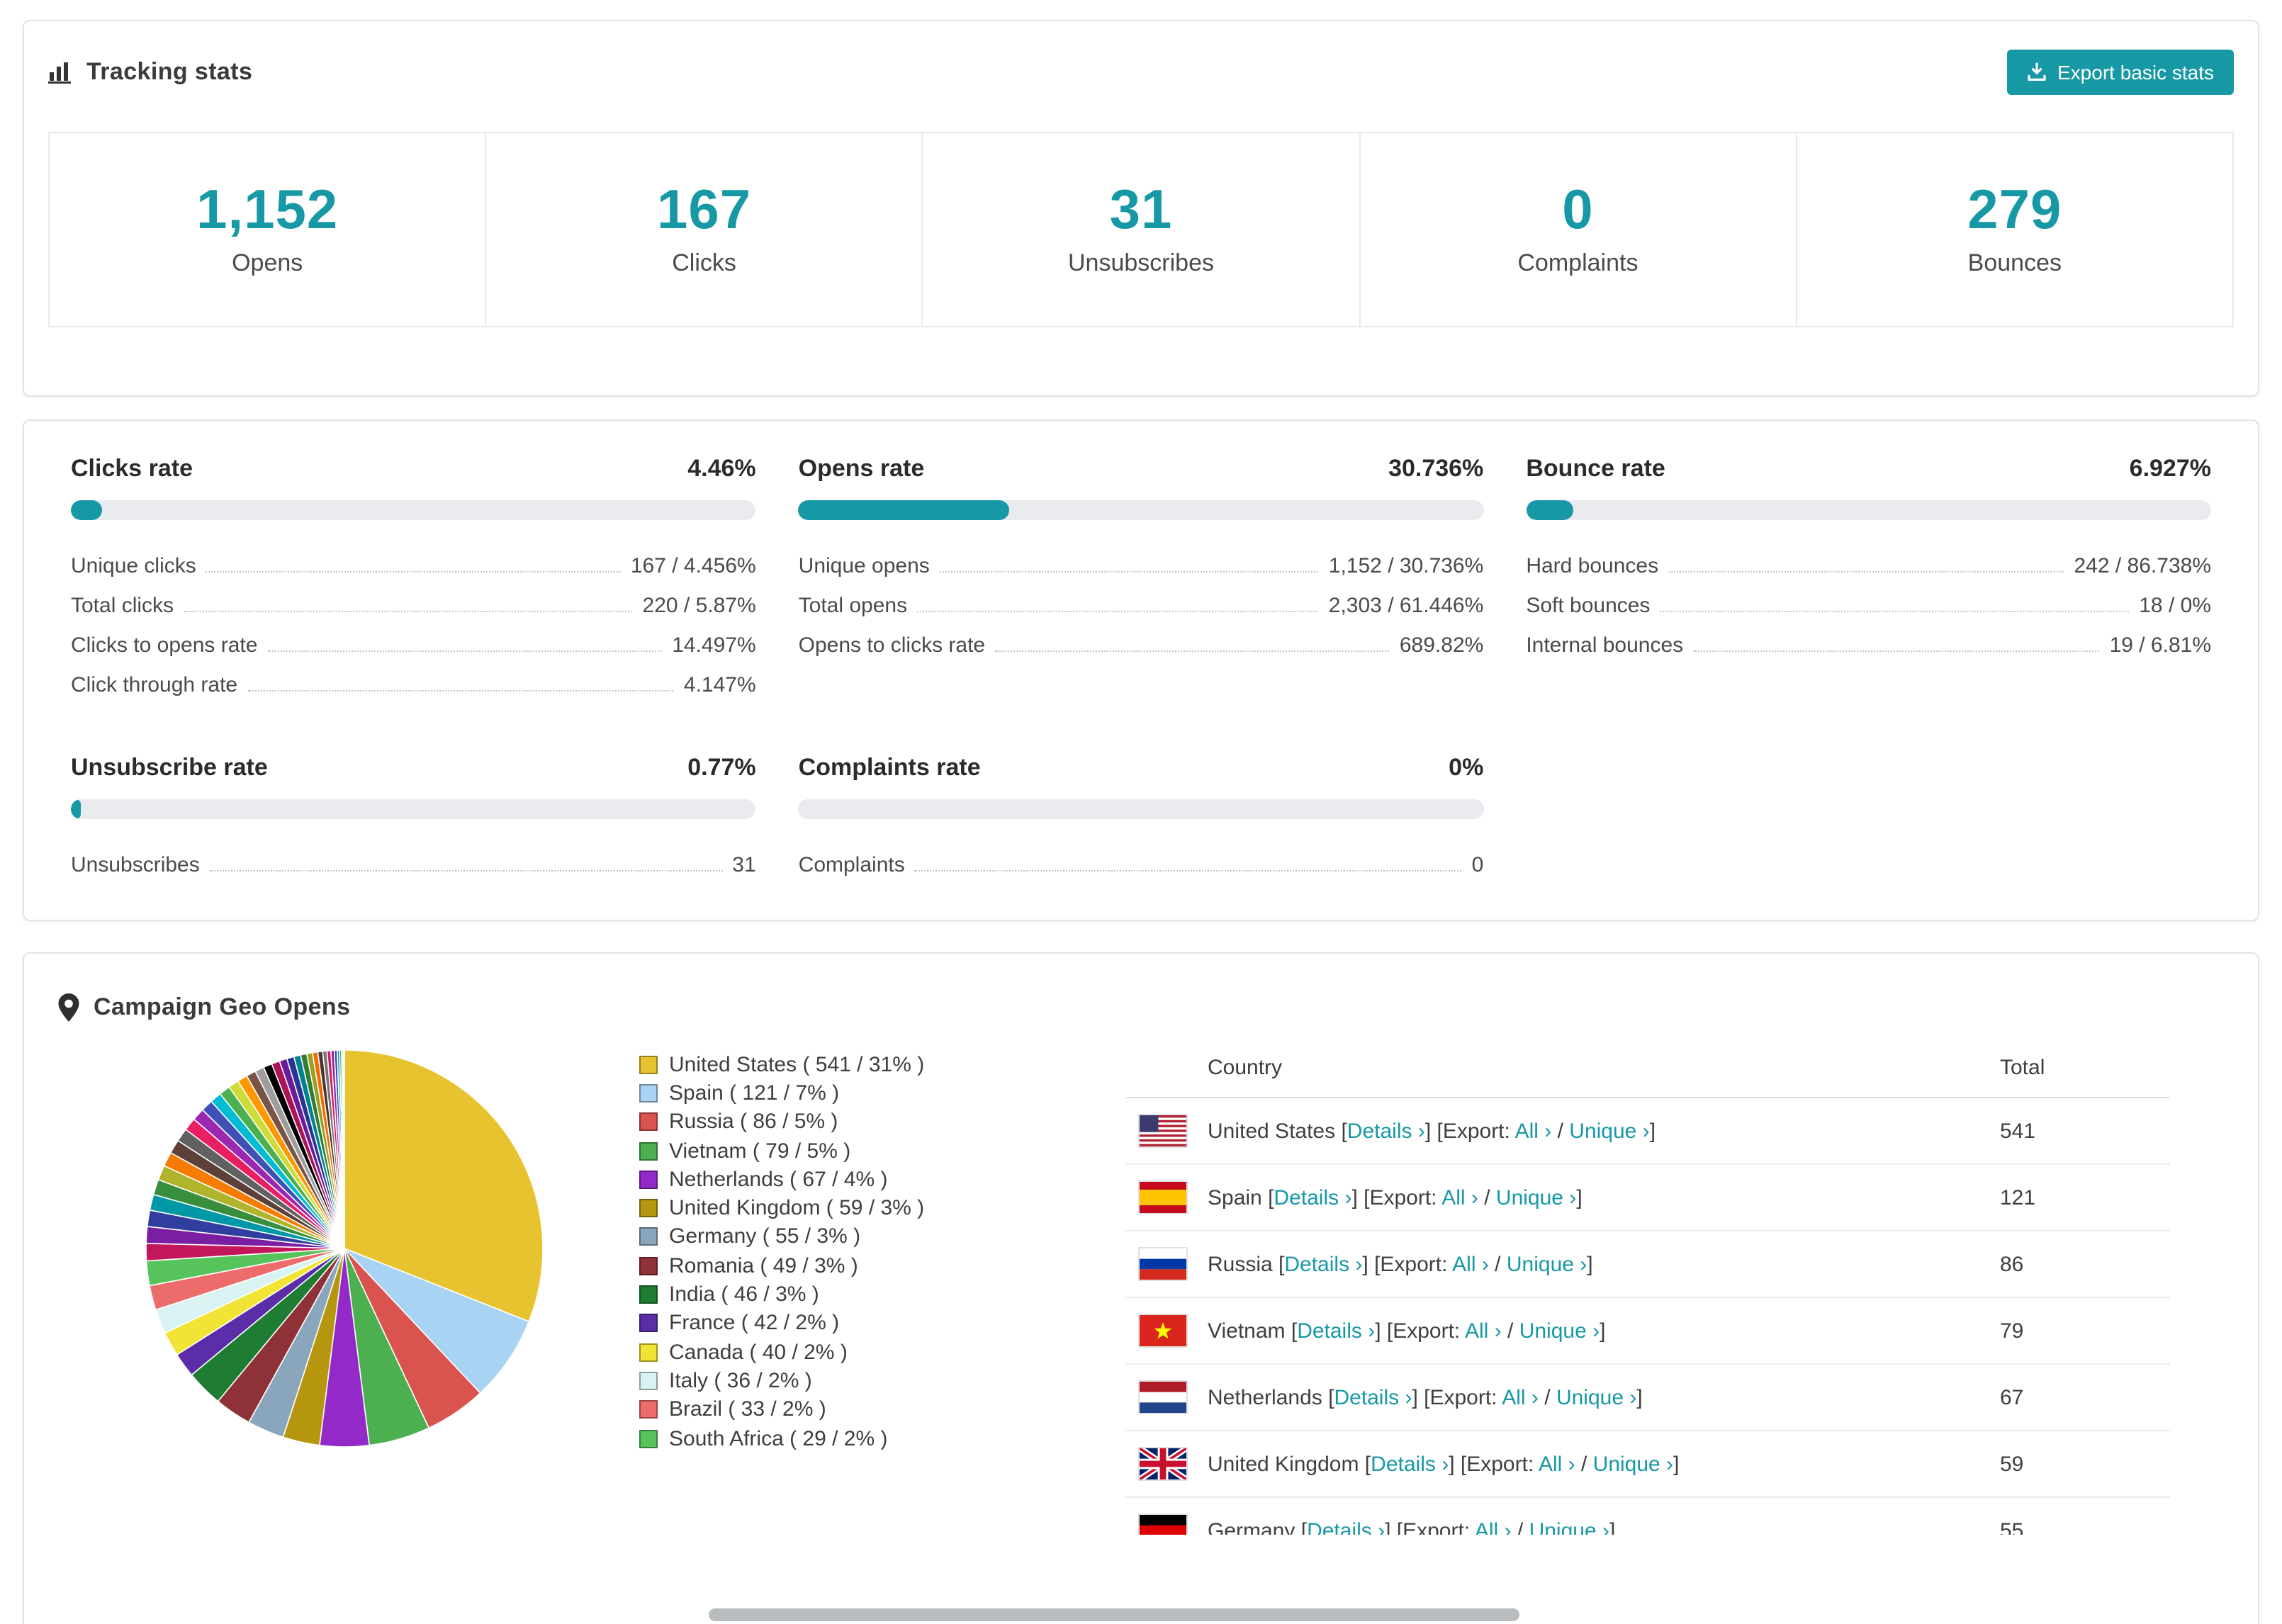 This screenshot has height=1624, width=2282. What do you see at coordinates (721, 767) in the screenshot?
I see `rate-percent: 0.77%` at bounding box center [721, 767].